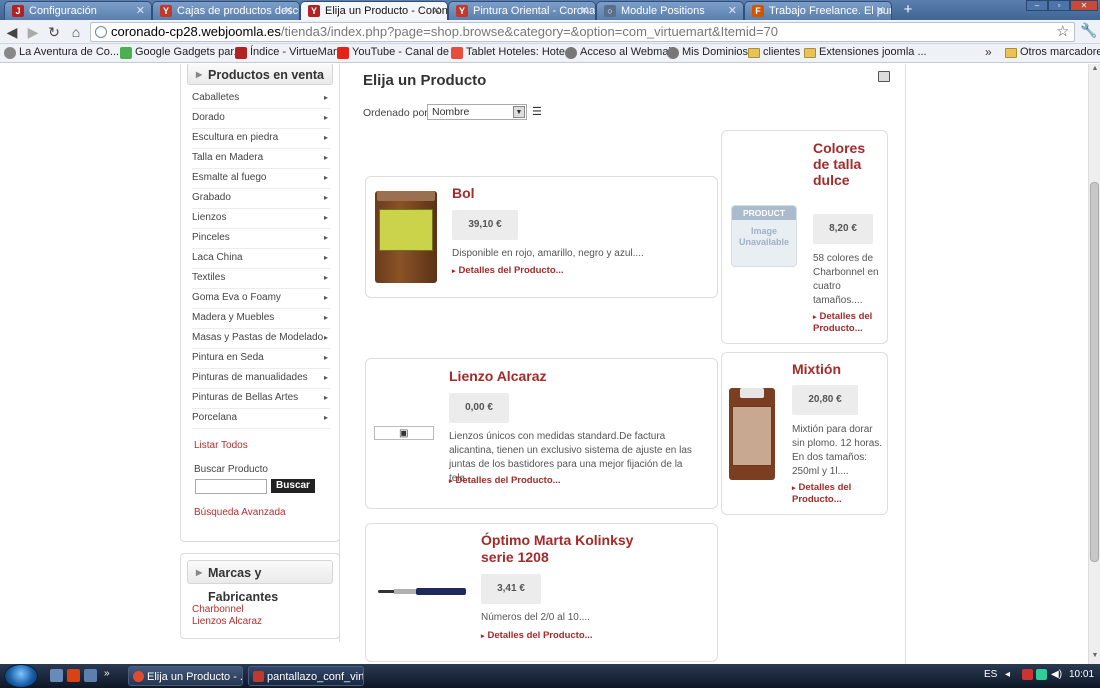  I want to click on category-link: Dorado ▸, so click(261, 119).